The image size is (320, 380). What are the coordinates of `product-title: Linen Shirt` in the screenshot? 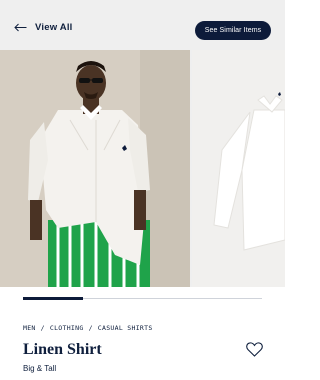 It's located at (62, 349).